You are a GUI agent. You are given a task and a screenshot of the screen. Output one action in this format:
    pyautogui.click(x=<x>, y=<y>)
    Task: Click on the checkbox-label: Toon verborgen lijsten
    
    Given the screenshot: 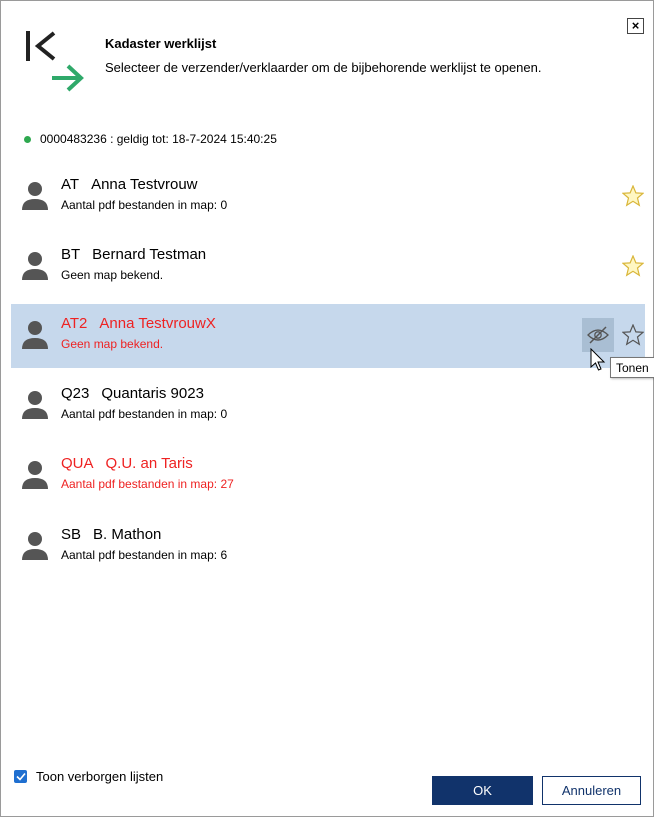 What is the action you would take?
    pyautogui.click(x=100, y=776)
    